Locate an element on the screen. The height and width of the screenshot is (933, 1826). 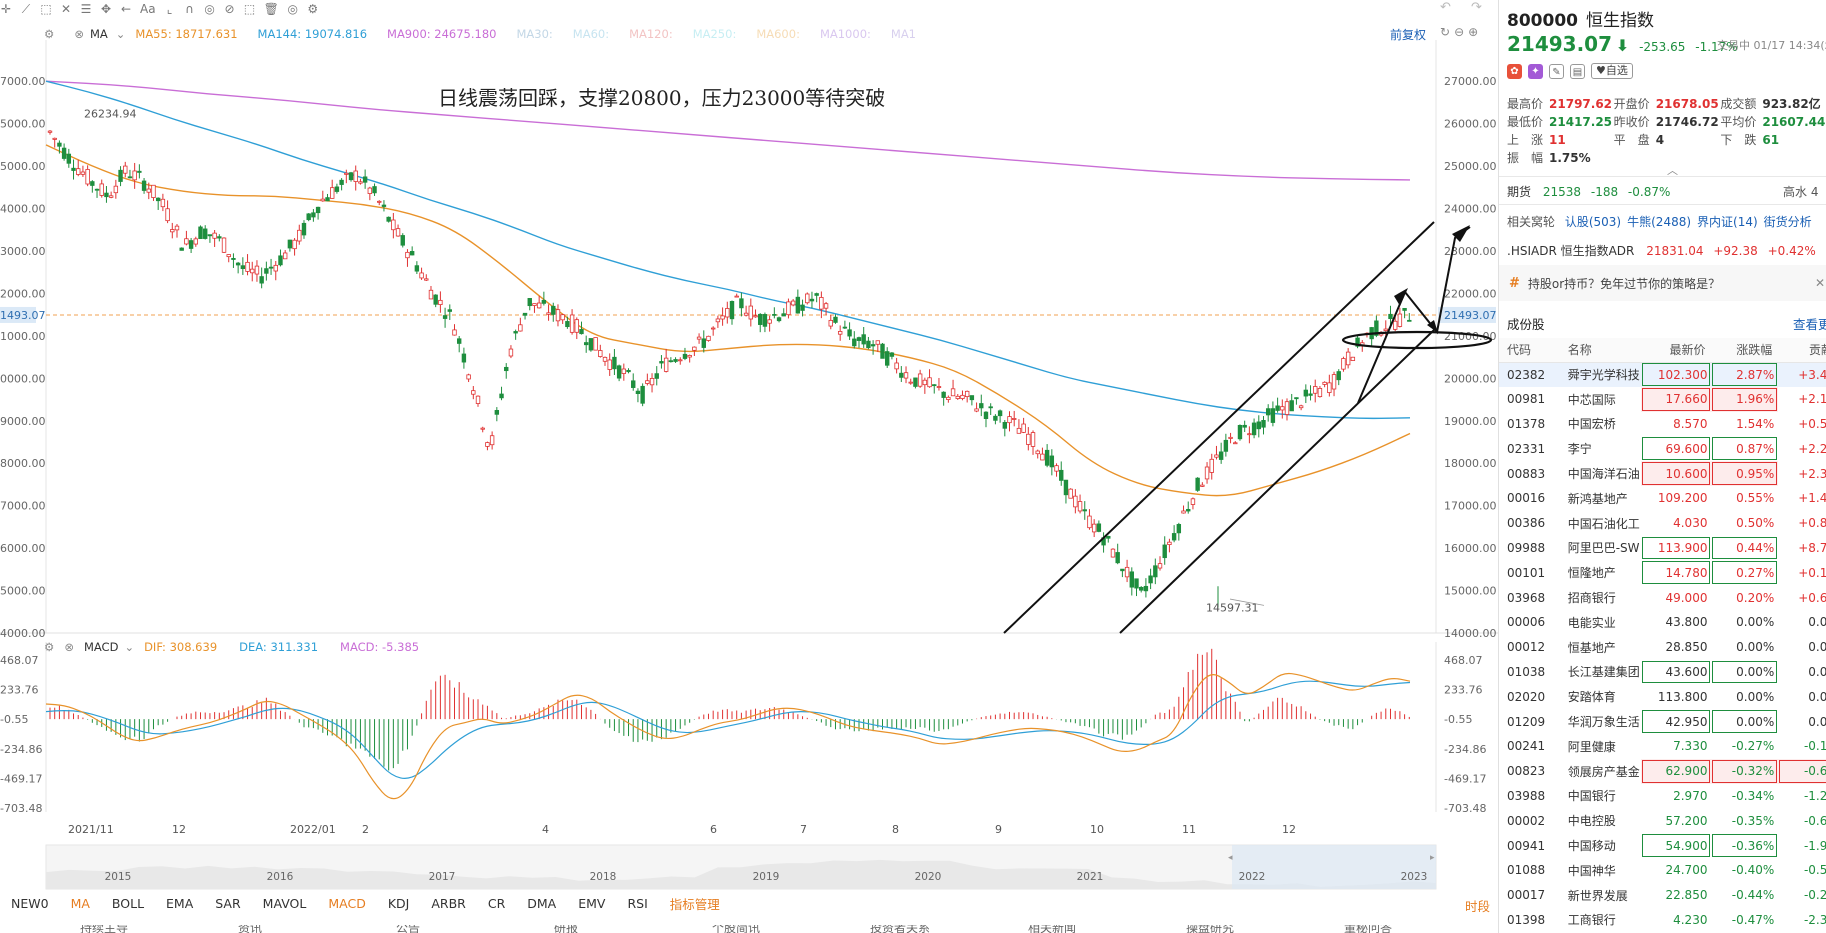
info-tab: 公告 is located at coordinates (408, 929).